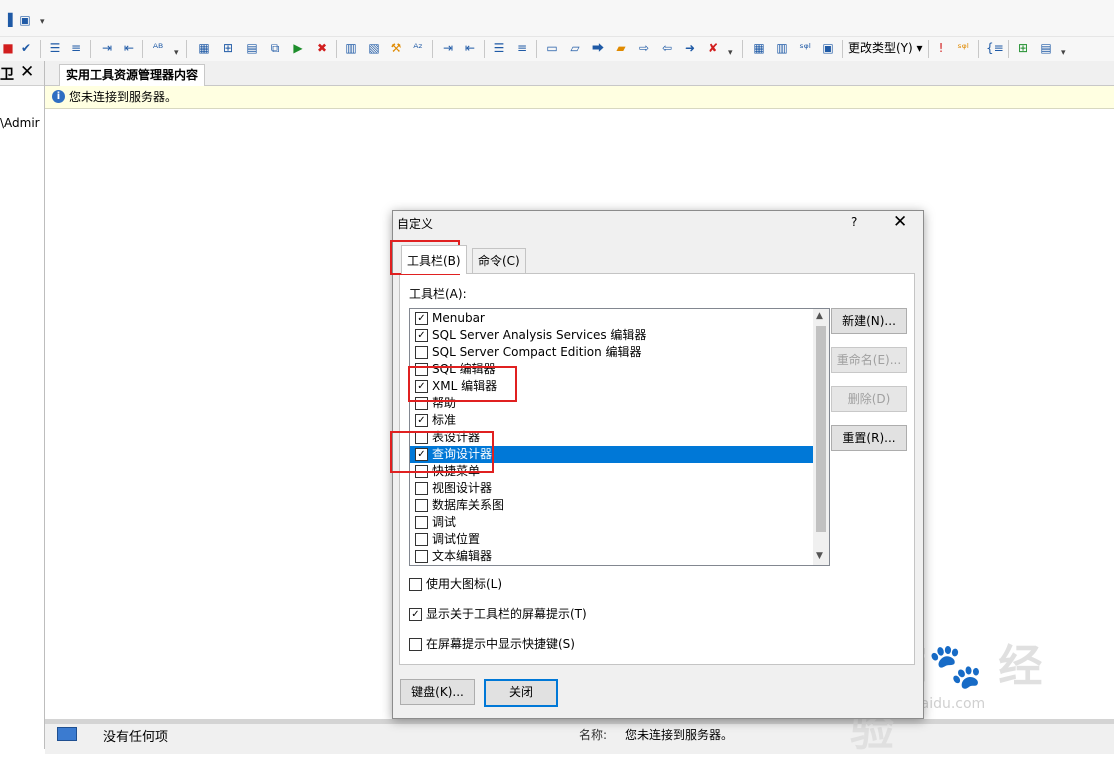  I want to click on stop-icon: ■, so click(8, 48).